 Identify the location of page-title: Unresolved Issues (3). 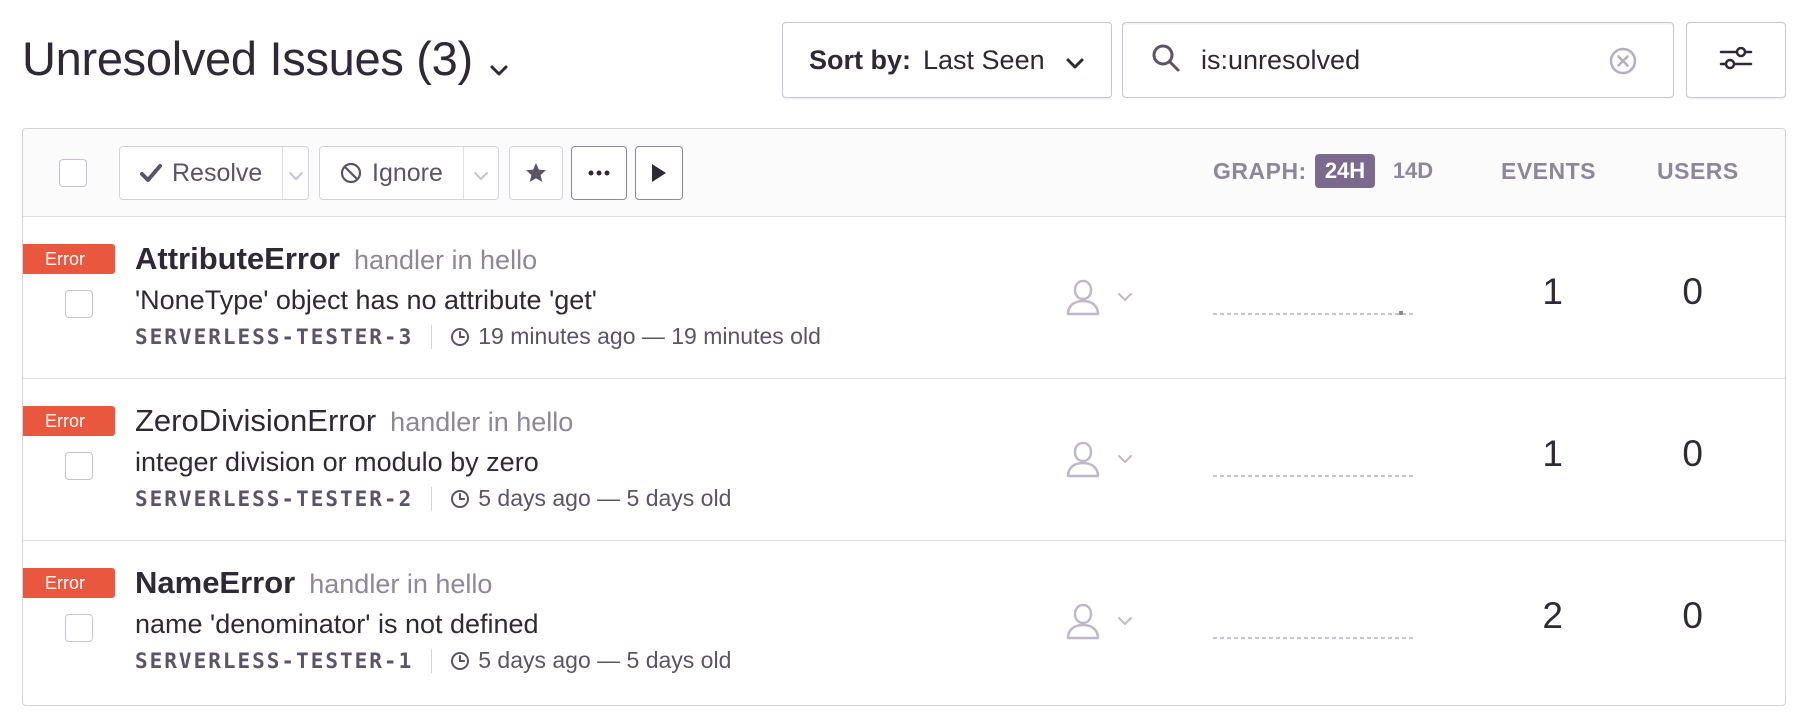
(265, 58).